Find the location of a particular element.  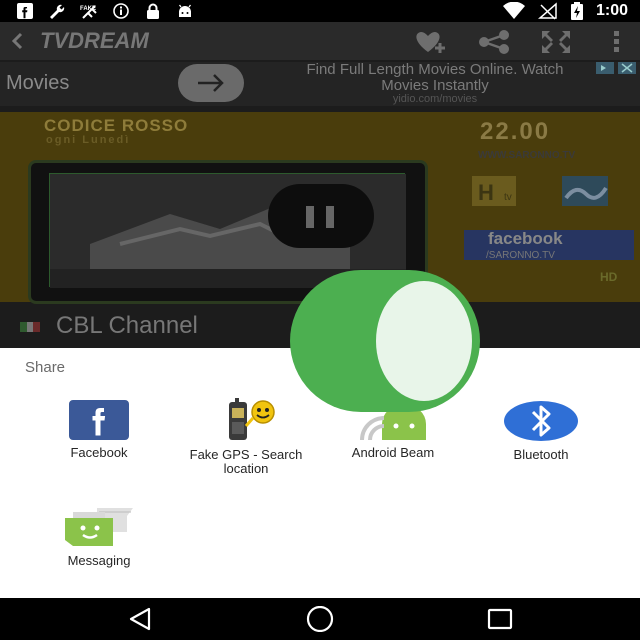

fake-gps-icon: FAKE is located at coordinates (88, 12).